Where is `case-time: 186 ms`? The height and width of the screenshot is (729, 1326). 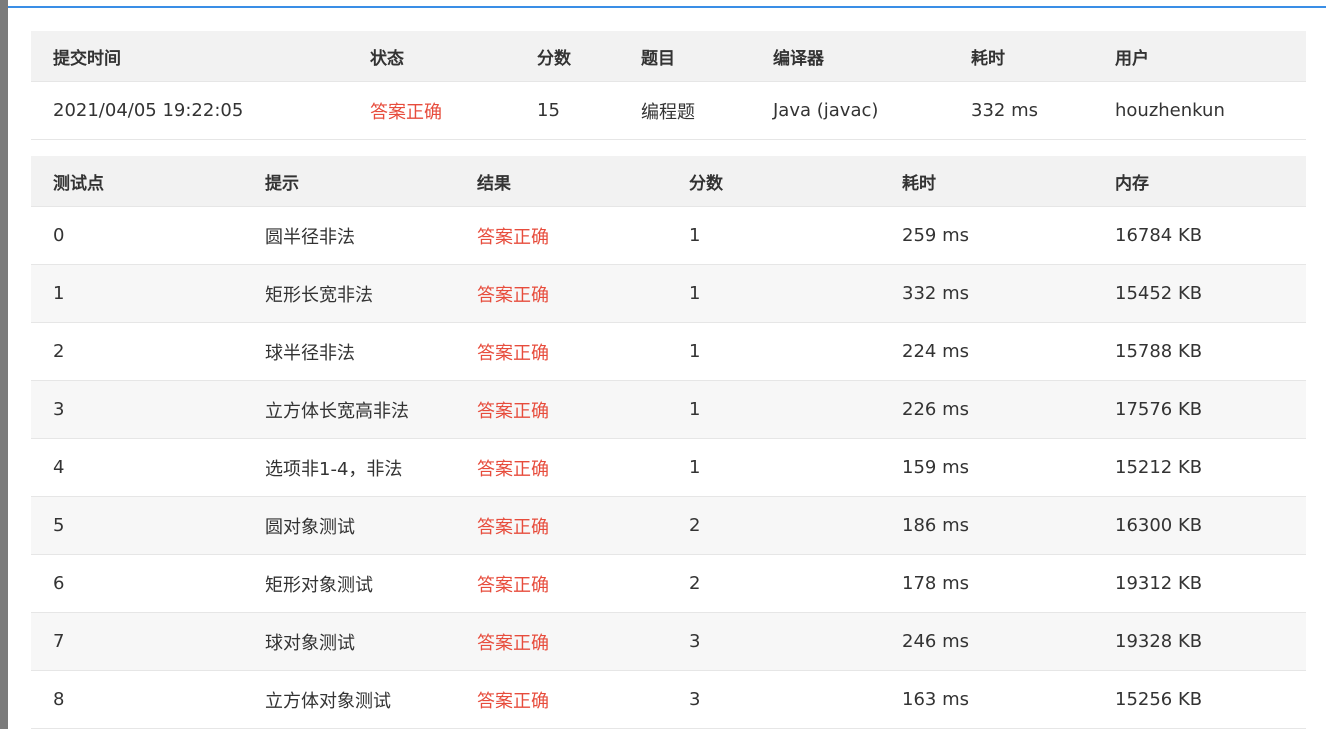
case-time: 186 ms is located at coordinates (986, 525).